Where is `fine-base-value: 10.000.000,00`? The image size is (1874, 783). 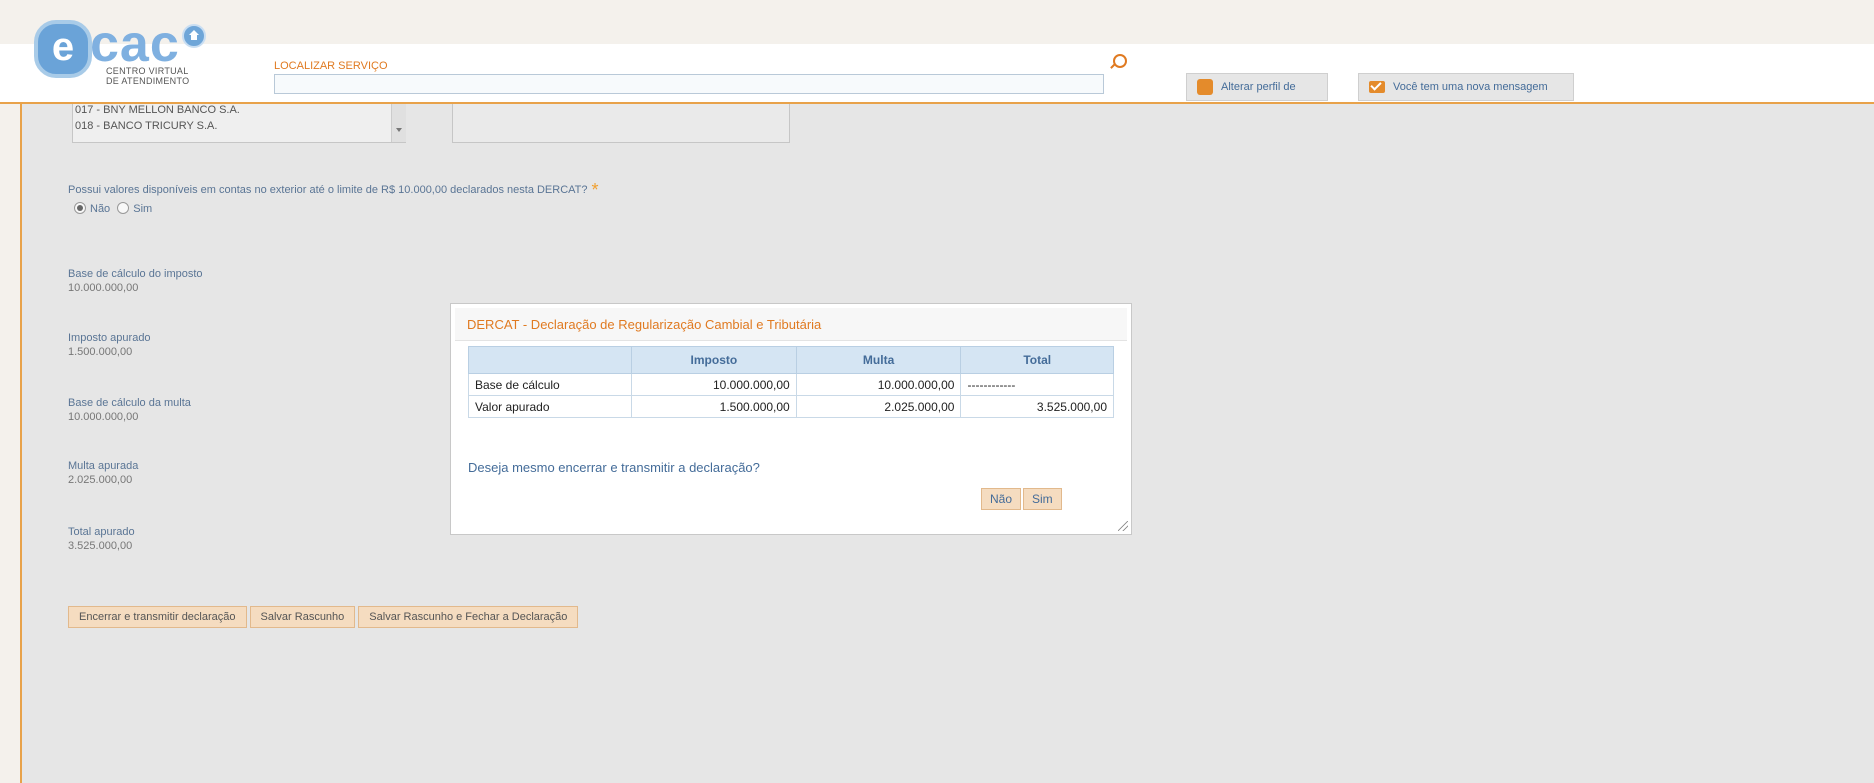 fine-base-value: 10.000.000,00 is located at coordinates (103, 417).